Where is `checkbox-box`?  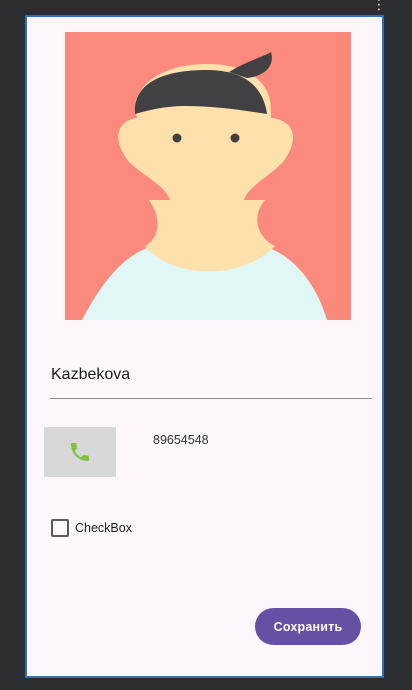 checkbox-box is located at coordinates (60, 528).